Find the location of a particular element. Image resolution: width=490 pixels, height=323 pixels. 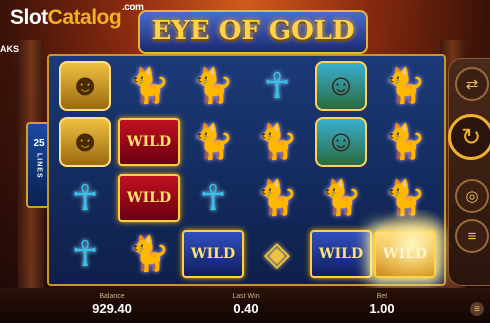

last-win-display: Last Win 0.40 is located at coordinates (246, 304).